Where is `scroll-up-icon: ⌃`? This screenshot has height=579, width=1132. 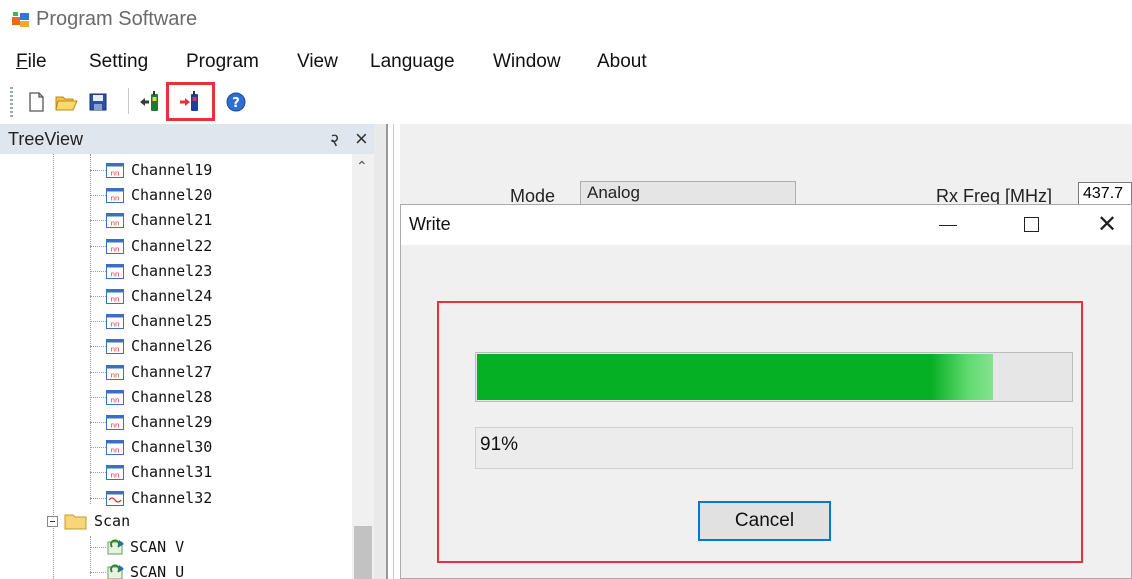
scroll-up-icon: ⌃ is located at coordinates (362, 166).